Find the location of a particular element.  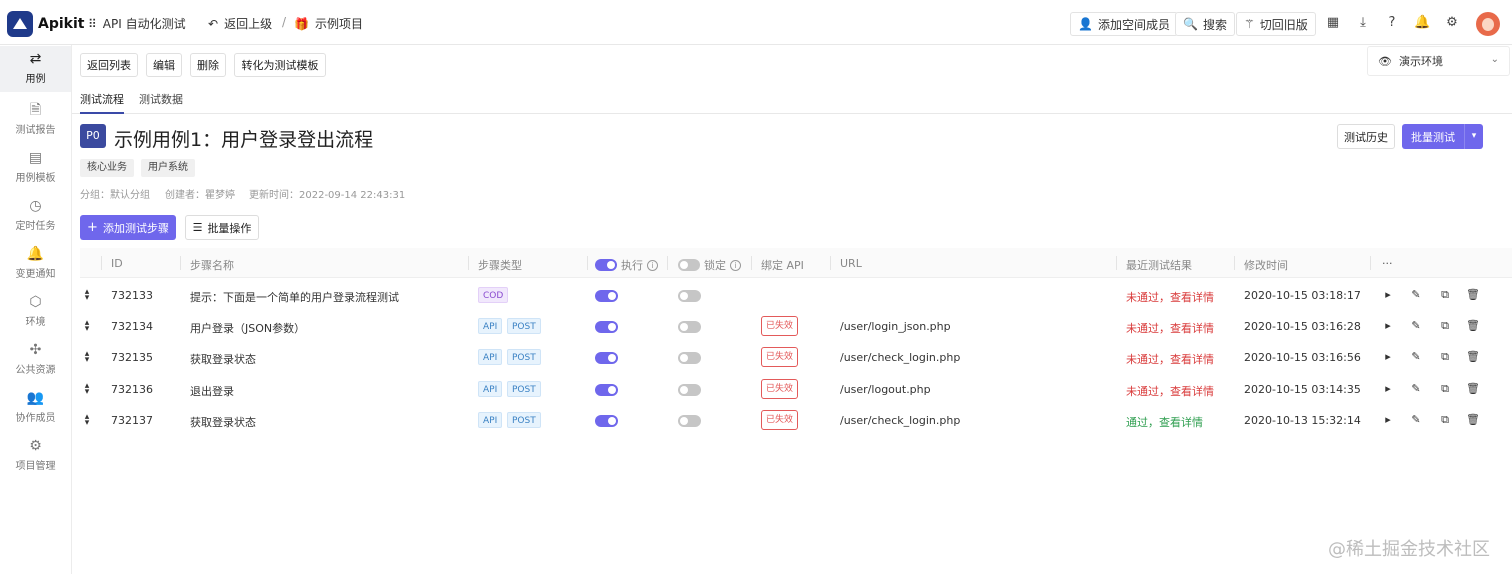

test-result-link: 通过，查看详情 is located at coordinates (1164, 422).